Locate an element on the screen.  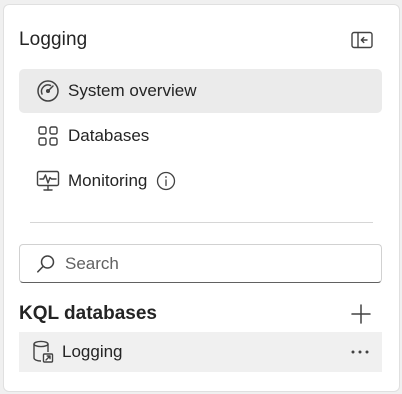
monitor-pulse-icon is located at coordinates (48, 181).